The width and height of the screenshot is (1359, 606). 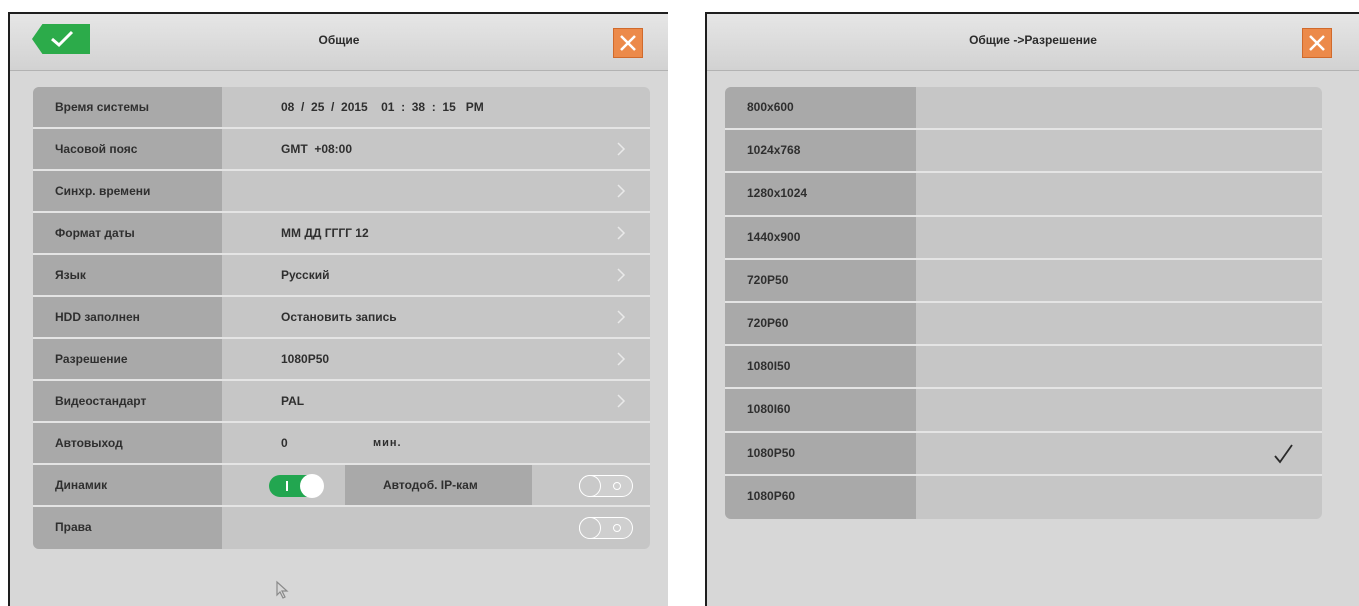 I want to click on selected-check-icon, so click(x=1283, y=453).